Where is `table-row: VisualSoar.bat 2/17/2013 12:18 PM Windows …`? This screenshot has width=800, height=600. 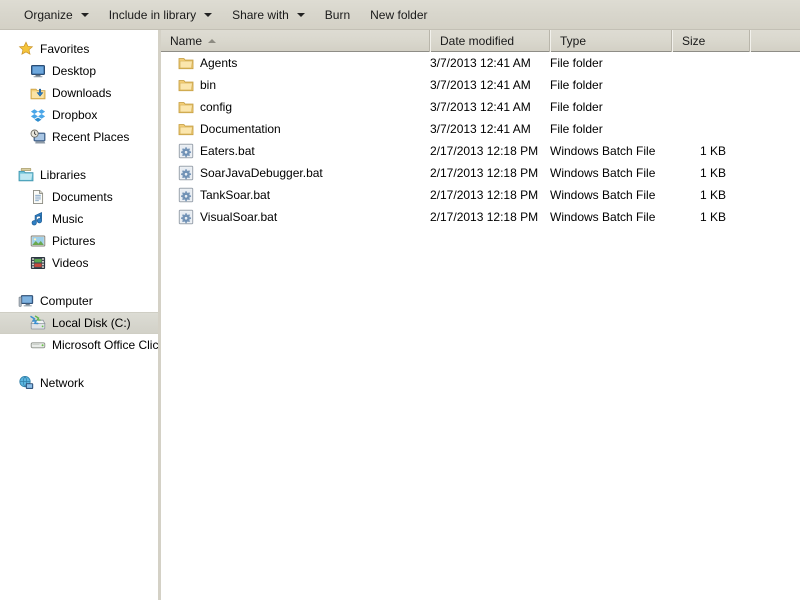
table-row: VisualSoar.bat 2/17/2013 12:18 PM Windows … is located at coordinates (480, 217).